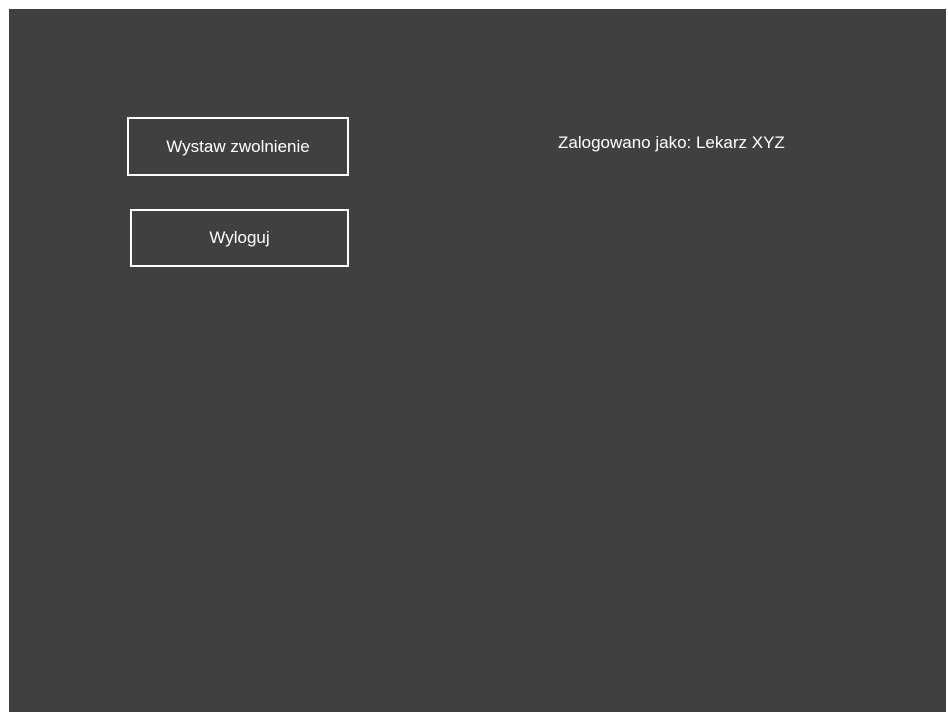 The image size is (948, 713). I want to click on issue-sick-leave-button: Wystaw zwolnienie, so click(238, 146).